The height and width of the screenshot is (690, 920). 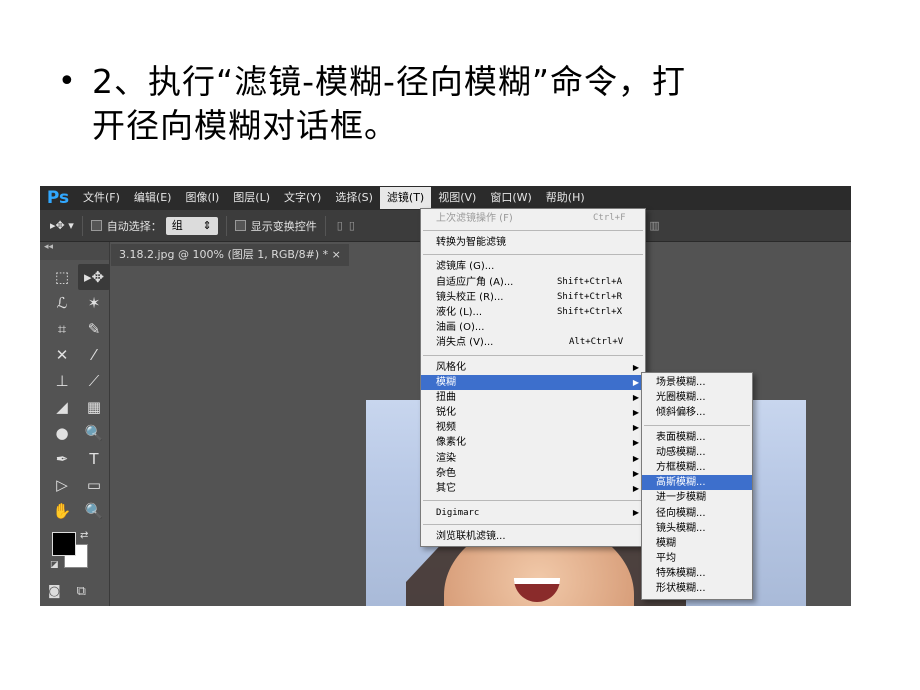 What do you see at coordinates (283, 226) in the screenshot?
I see `transform-controls-label: 显示变换控件` at bounding box center [283, 226].